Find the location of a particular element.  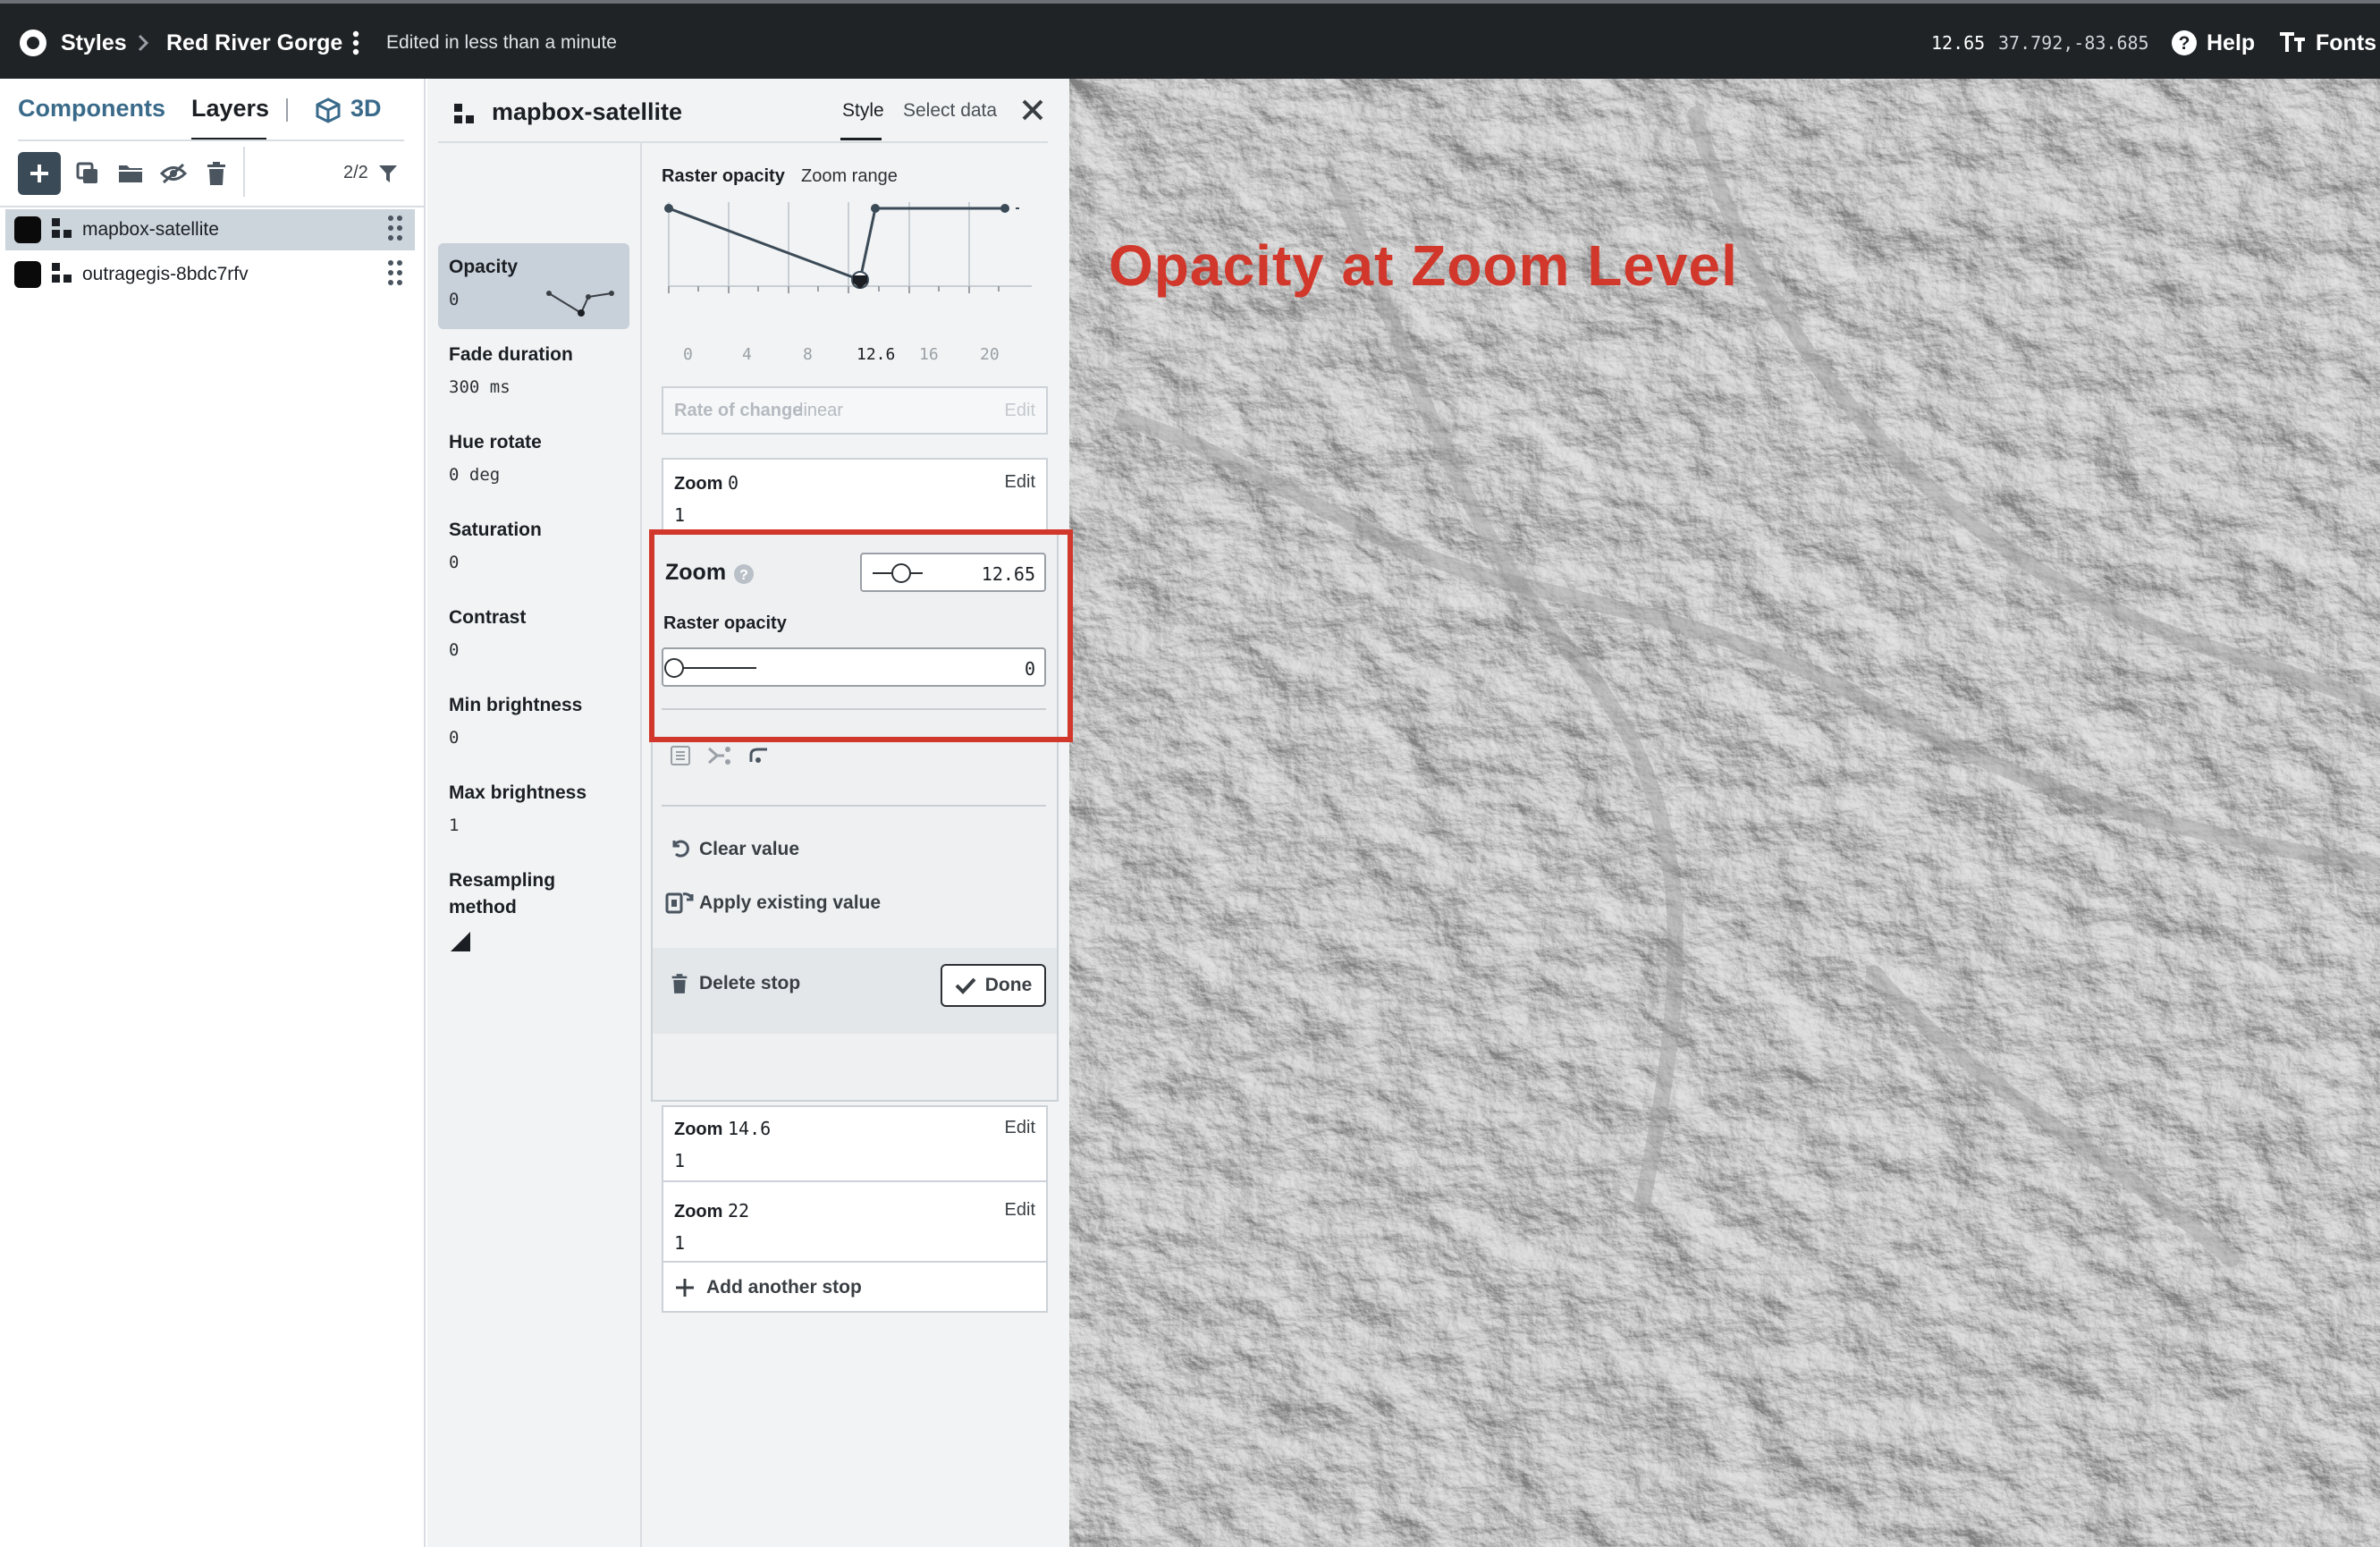

hide-layer-button is located at coordinates (174, 173).